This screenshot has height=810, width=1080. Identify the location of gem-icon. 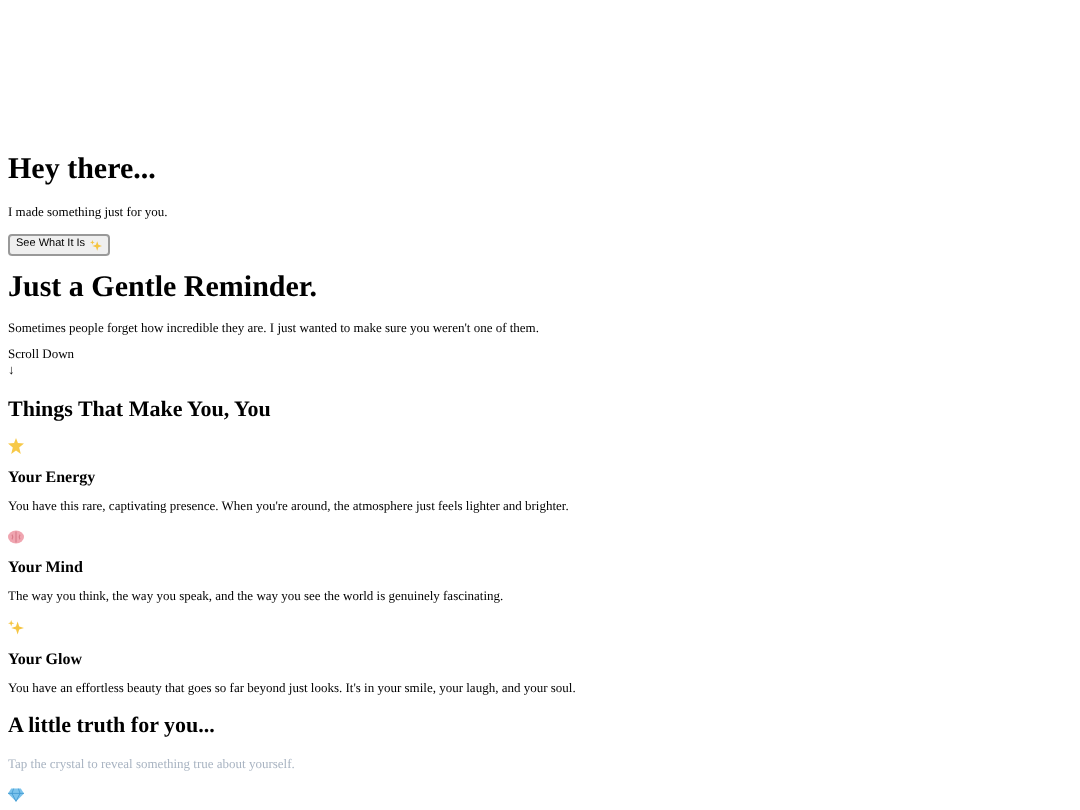
(16, 795).